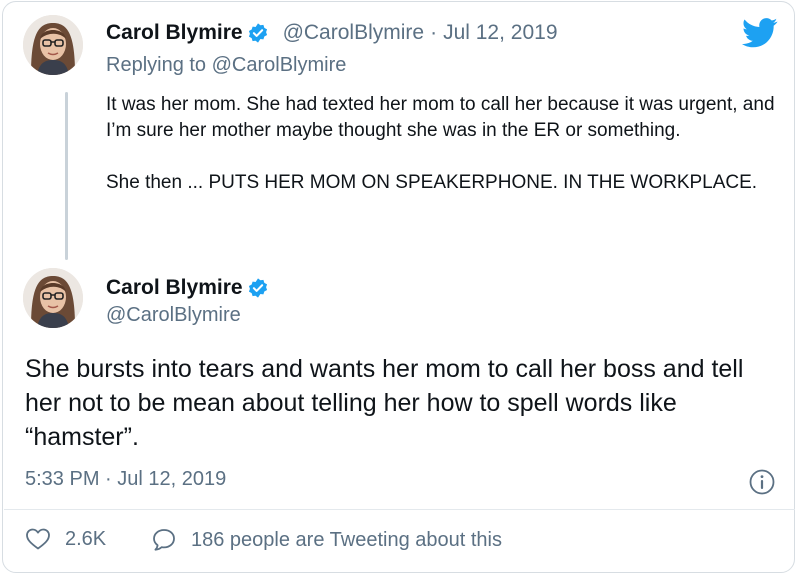 Image resolution: width=800 pixels, height=577 pixels. I want to click on tweet-date: Jul 12, 2019, so click(500, 33).